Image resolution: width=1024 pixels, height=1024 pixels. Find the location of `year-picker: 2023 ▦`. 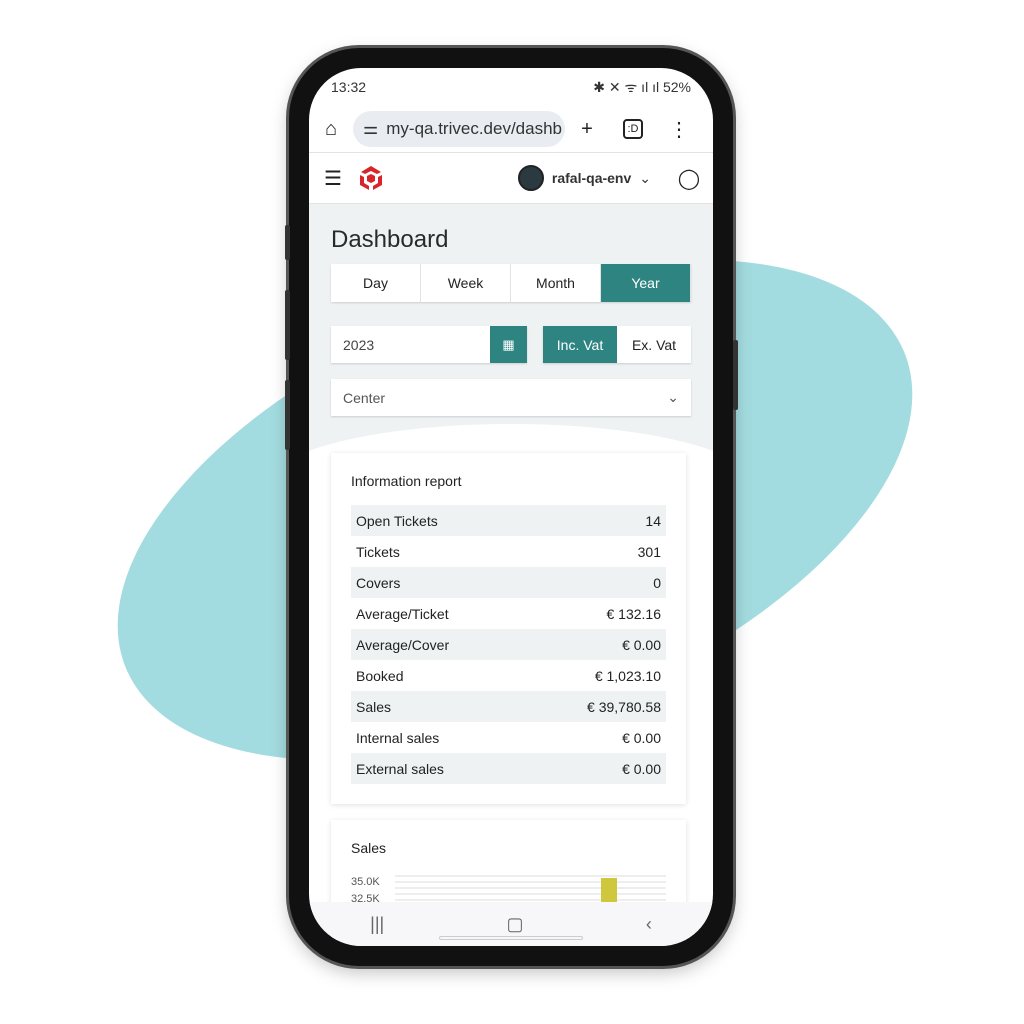

year-picker: 2023 ▦ is located at coordinates (429, 344).